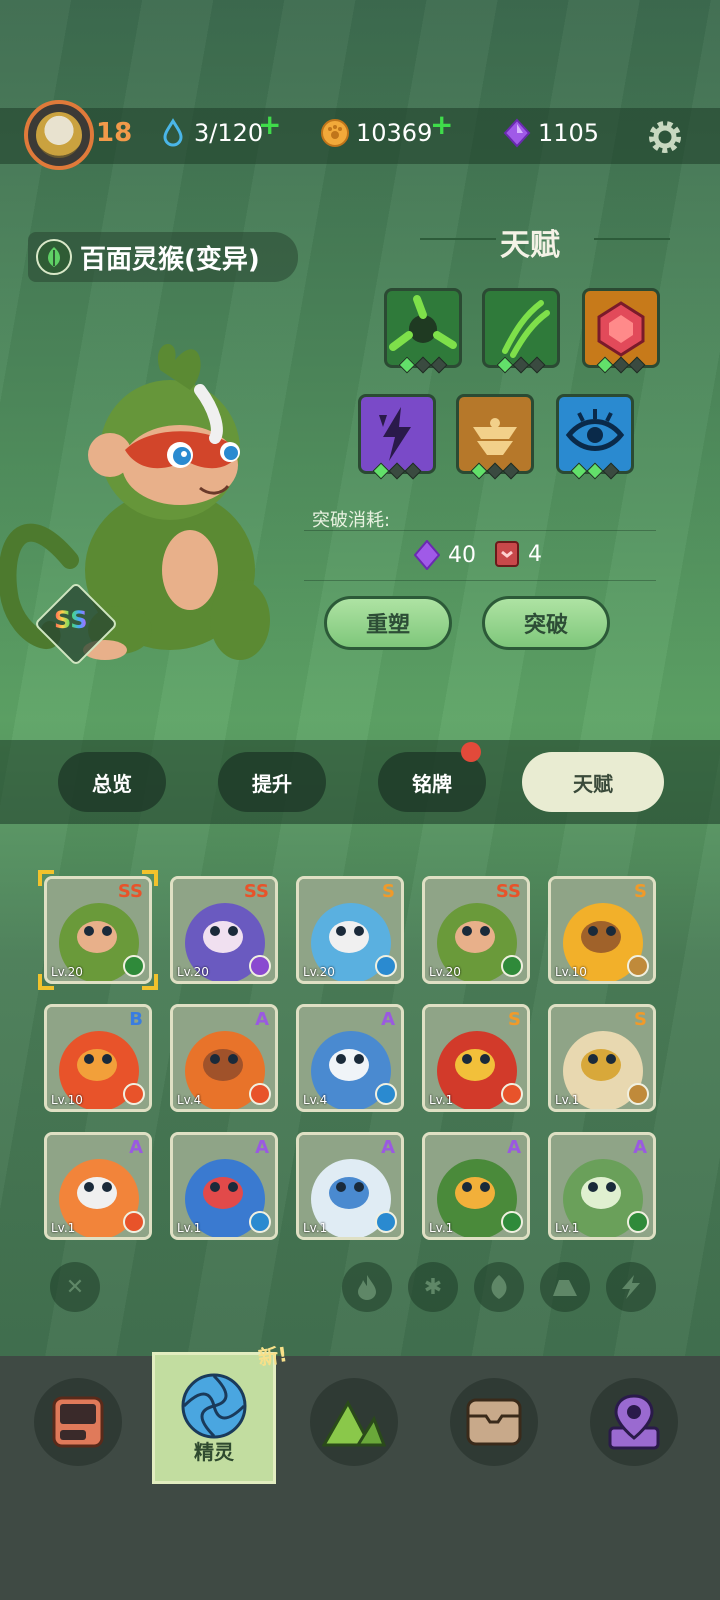 The image size is (720, 1600). Describe the element at coordinates (269, 124) in the screenshot. I see `add-stamina-button: +` at that location.